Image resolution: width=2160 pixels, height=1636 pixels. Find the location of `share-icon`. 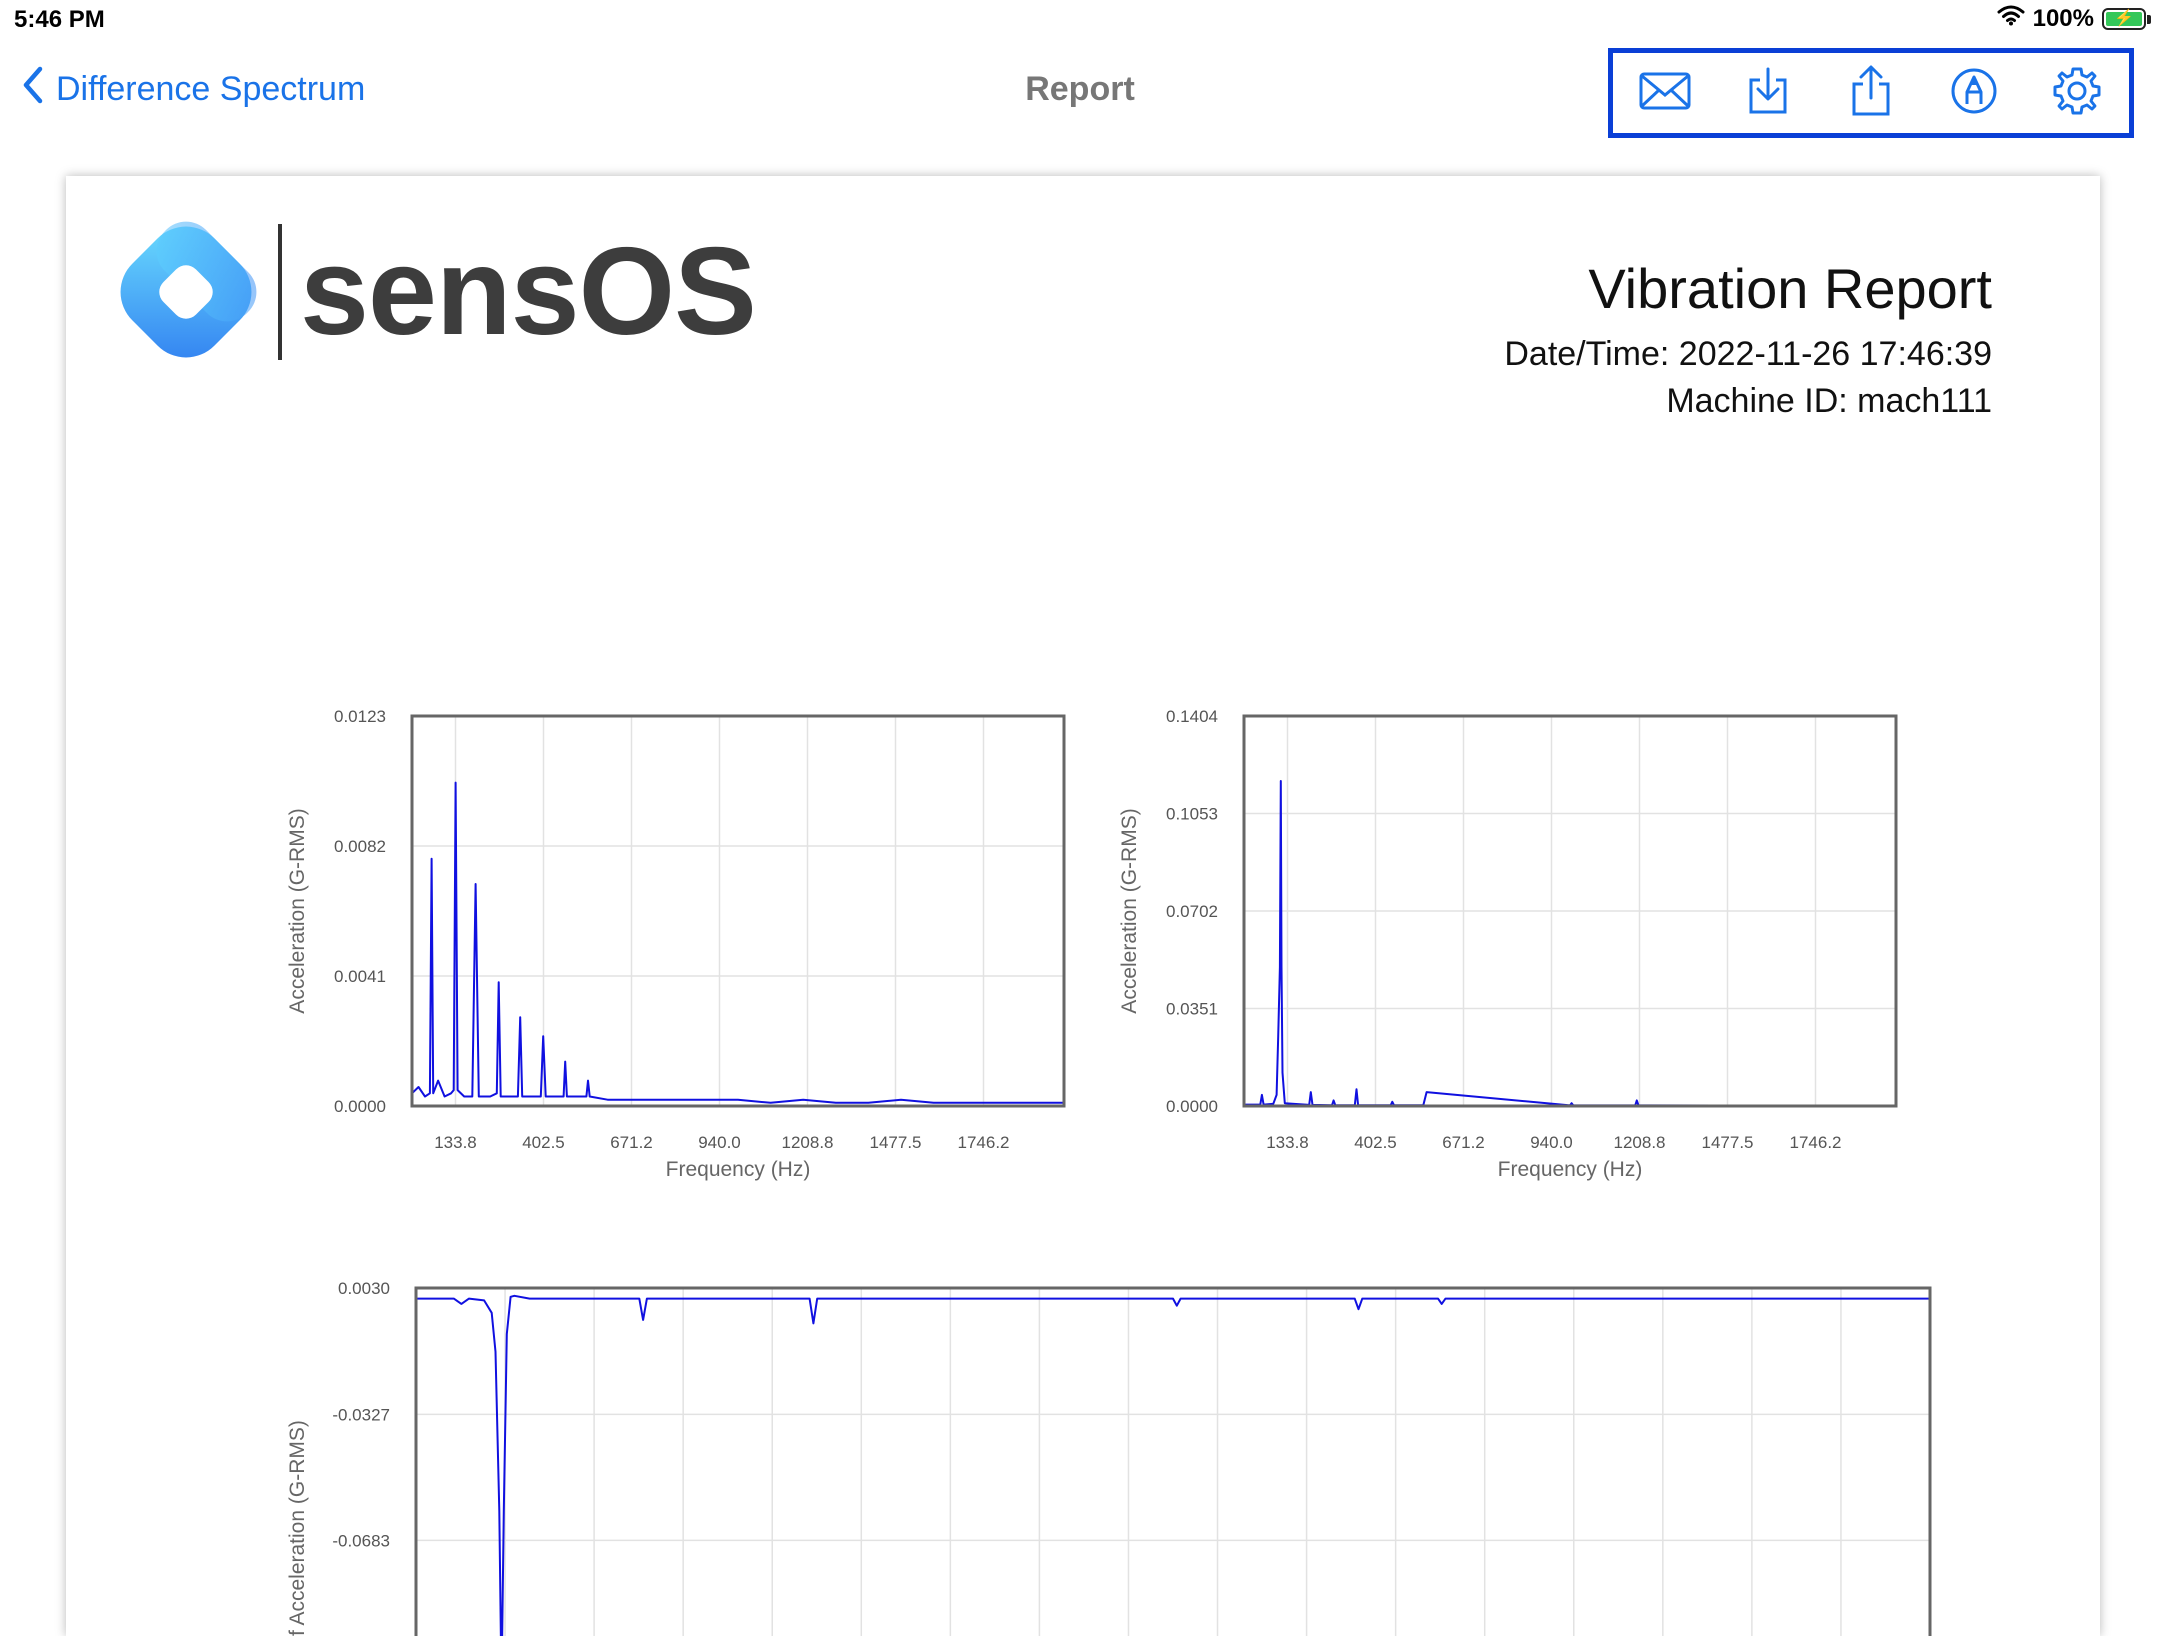

share-icon is located at coordinates (1871, 93).